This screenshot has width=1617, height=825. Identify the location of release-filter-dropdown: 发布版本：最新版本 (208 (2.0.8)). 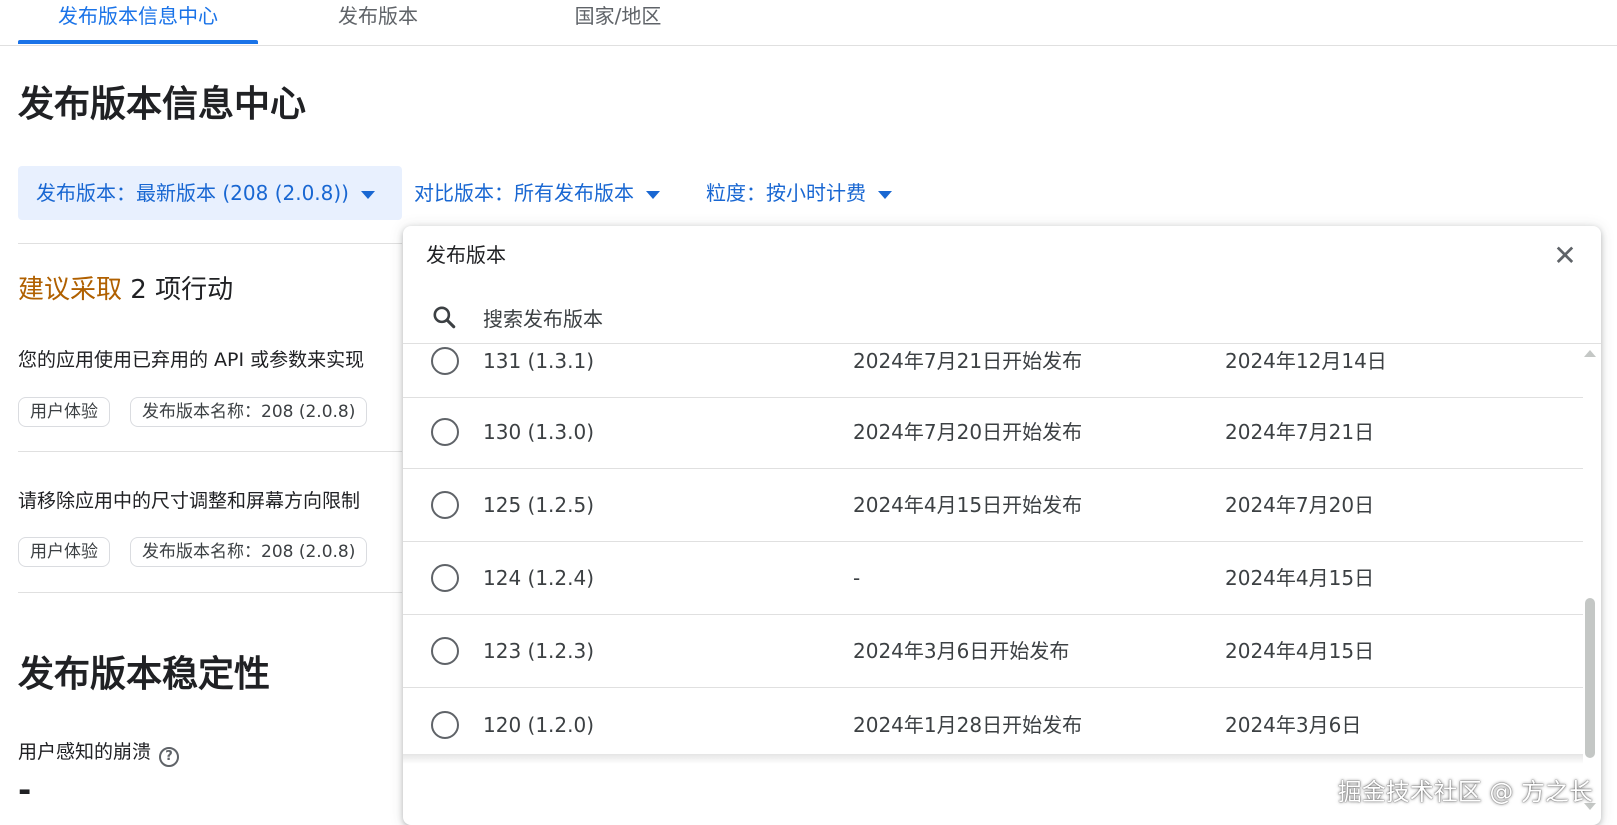
(210, 193).